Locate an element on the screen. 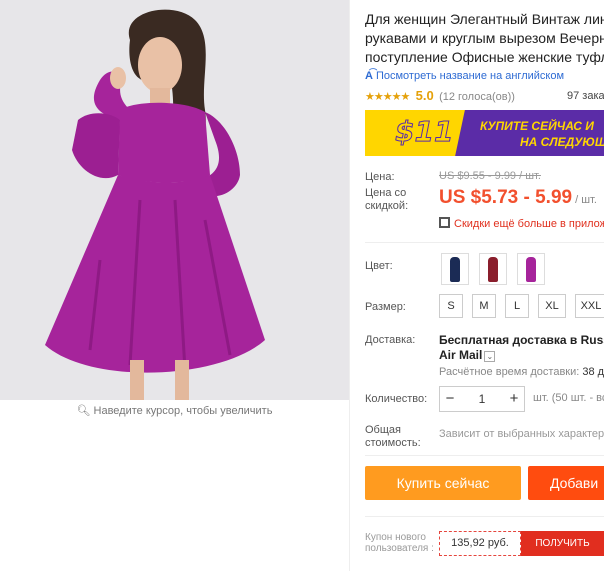 The height and width of the screenshot is (571, 604). rating-row: ★★★★★ 5.0 (12 голоса(ов)) 97 заказа(о is located at coordinates (484, 95).